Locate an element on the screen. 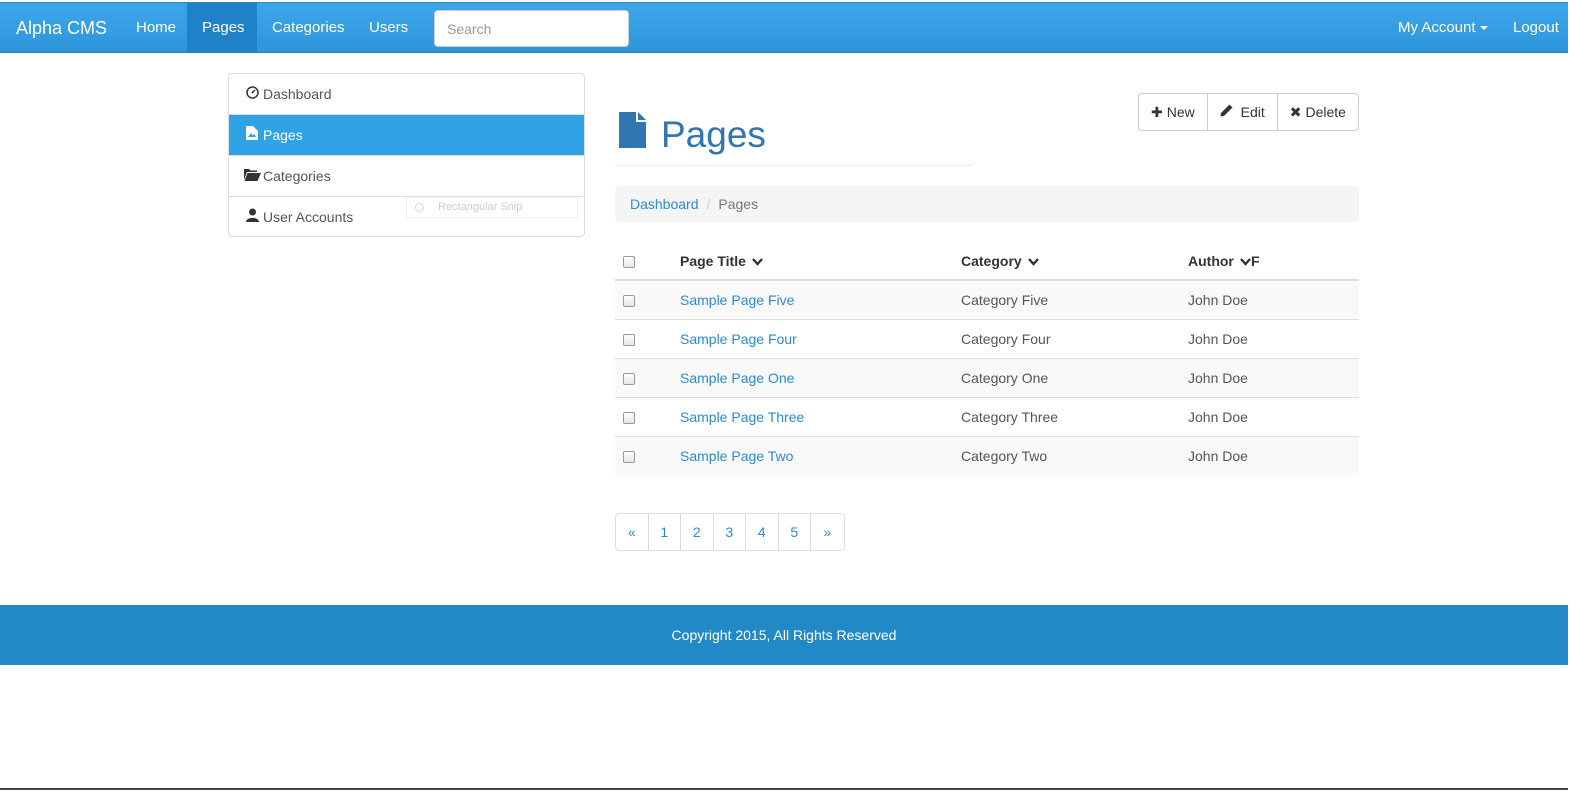 The width and height of the screenshot is (1581, 798). pagination: « 1 2 3 4 5 » is located at coordinates (730, 532).